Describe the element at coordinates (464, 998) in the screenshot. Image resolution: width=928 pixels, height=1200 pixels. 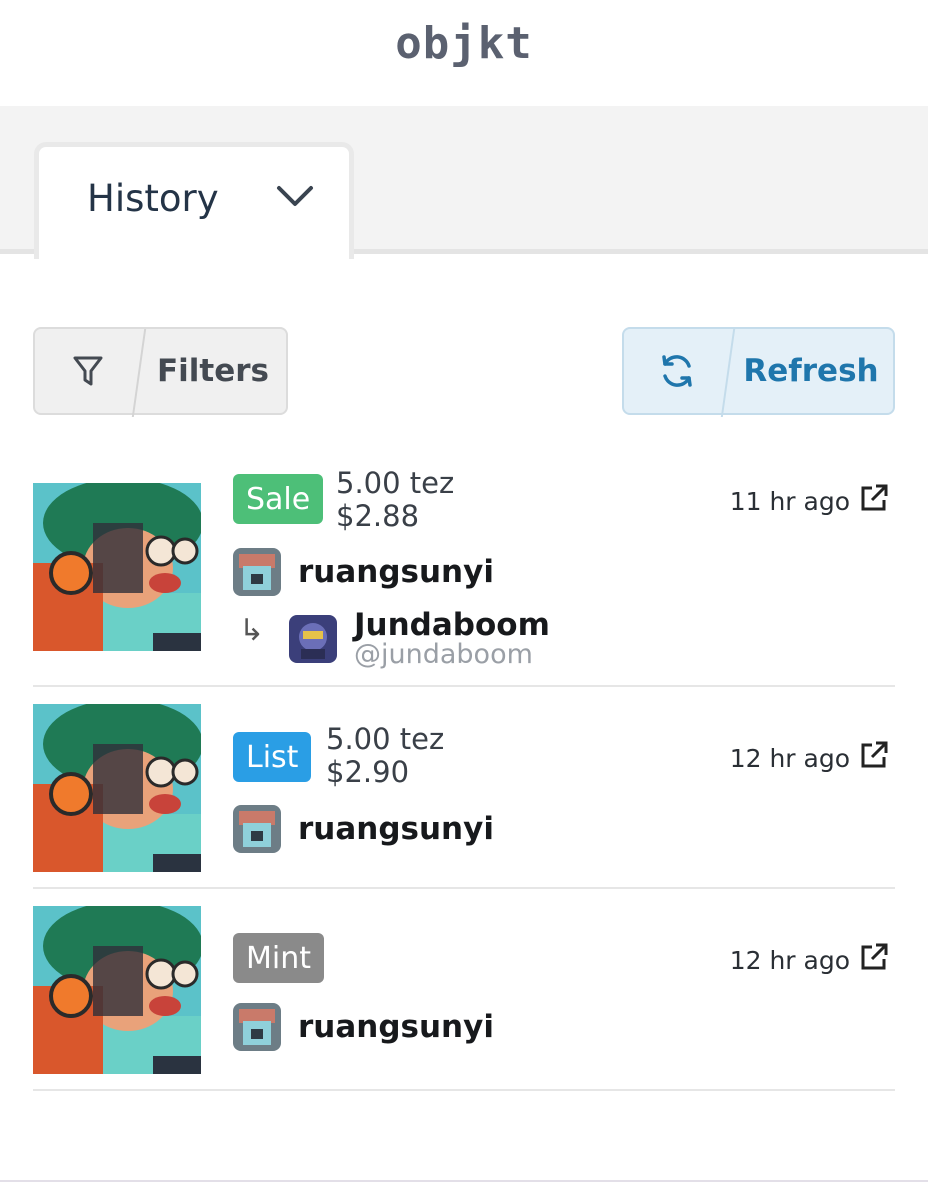
I see `history-row-mint: Mint 12 hr ago ruangsunyi` at that location.